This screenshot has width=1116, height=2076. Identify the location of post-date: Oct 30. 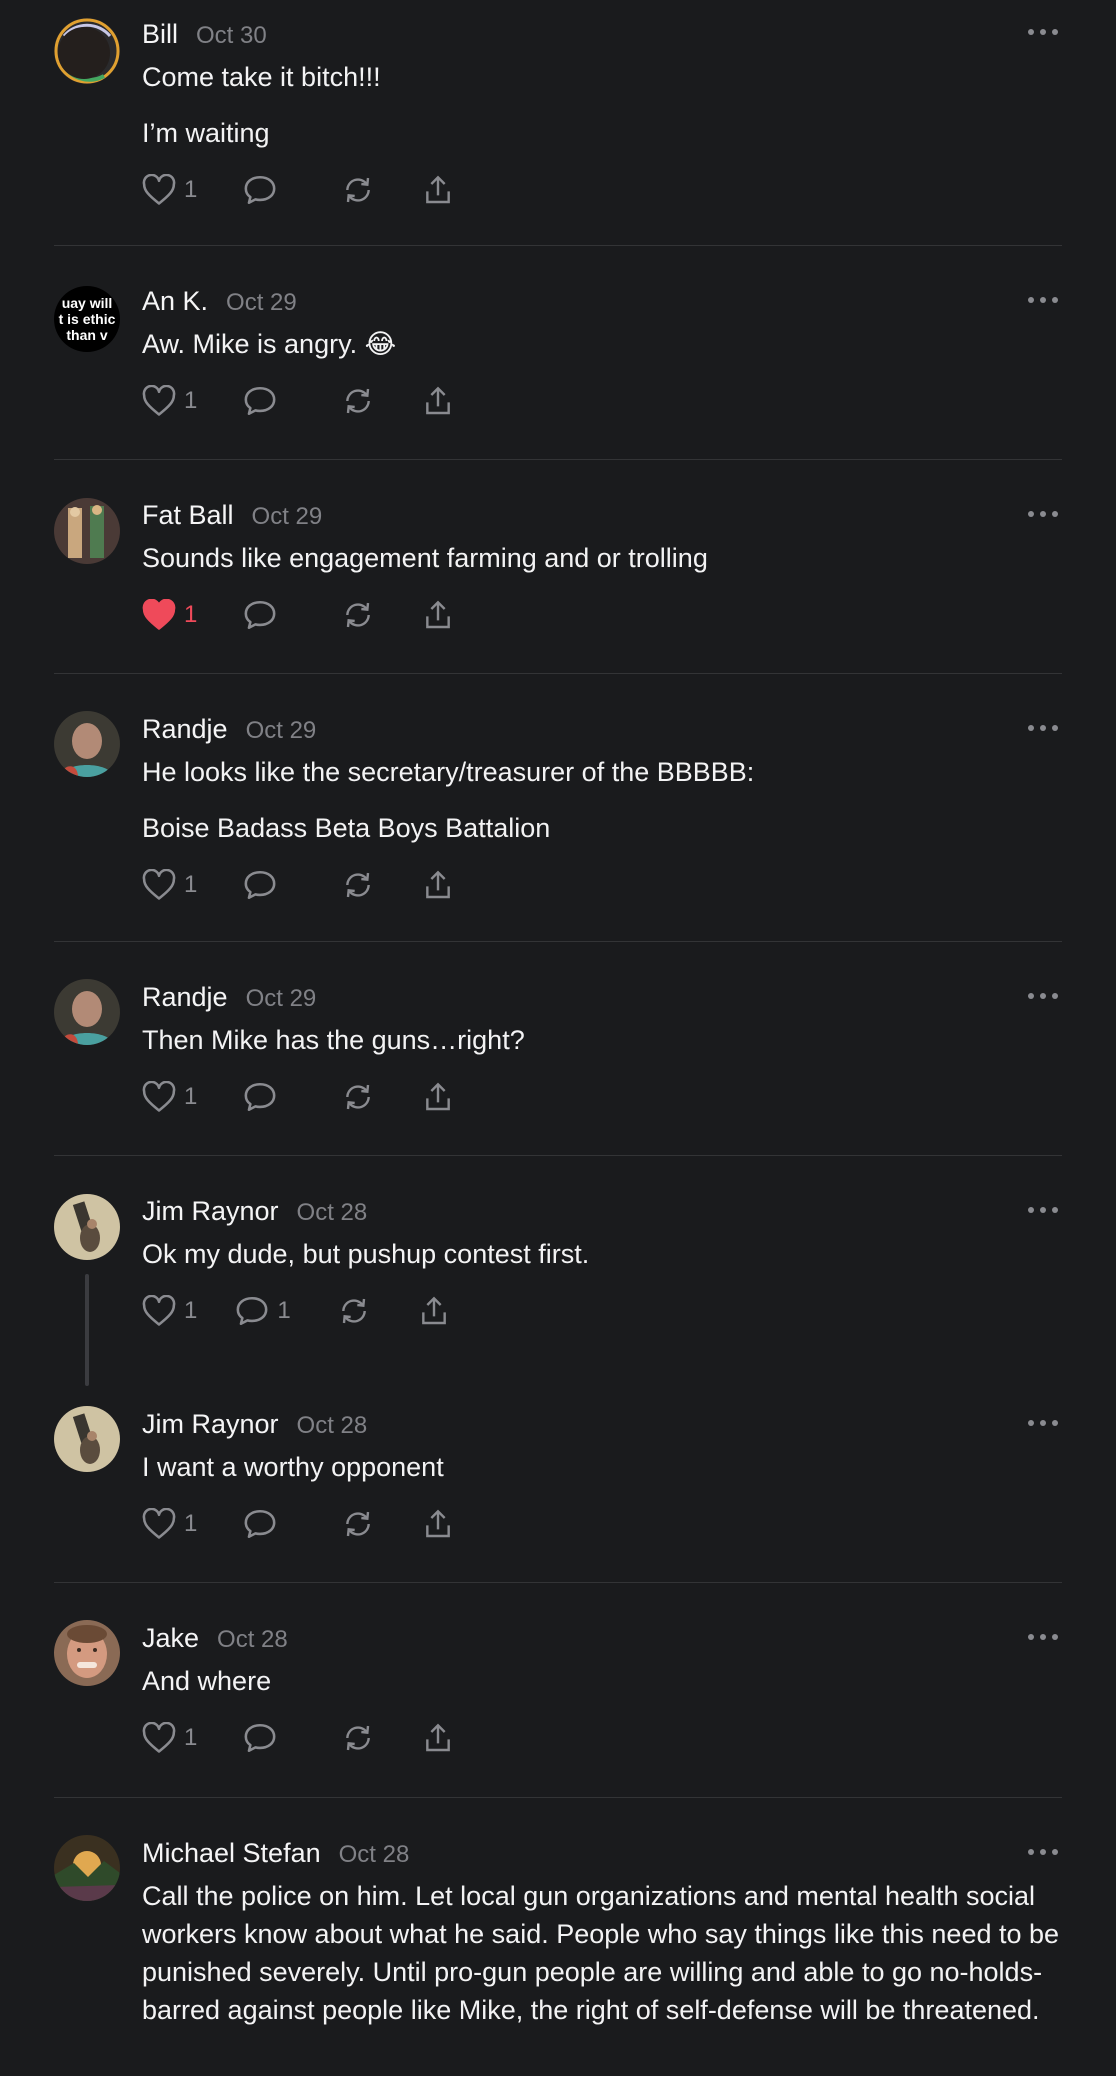
(231, 35).